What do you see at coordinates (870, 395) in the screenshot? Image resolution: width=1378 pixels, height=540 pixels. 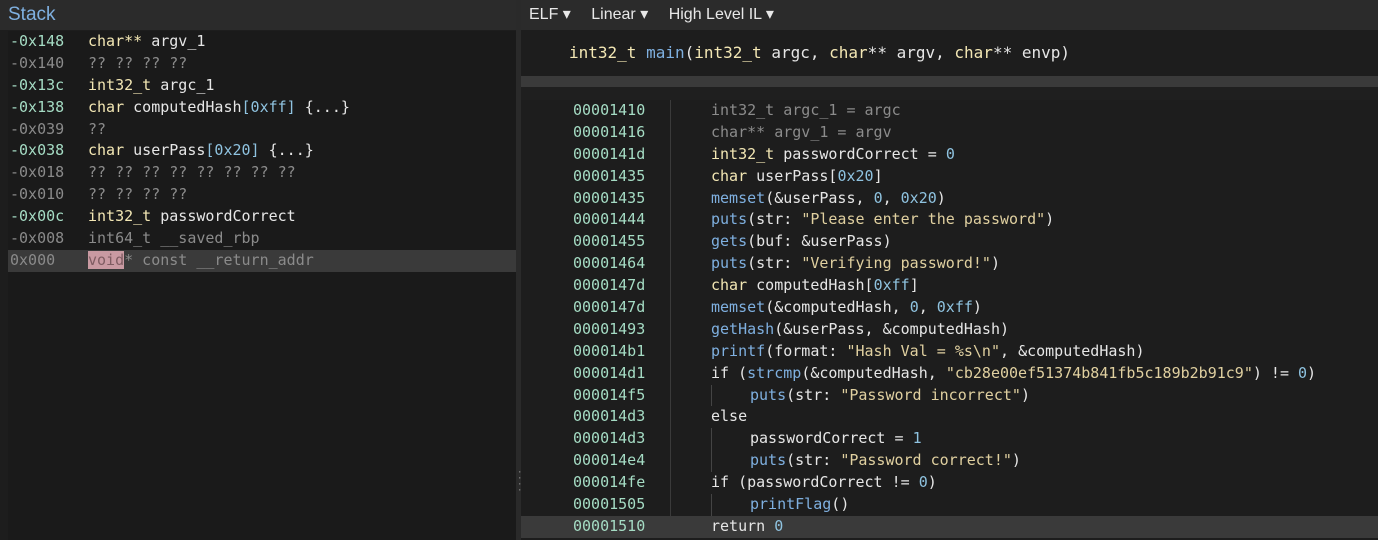 I see `code-statement: puts(str: "Password incorrect")` at bounding box center [870, 395].